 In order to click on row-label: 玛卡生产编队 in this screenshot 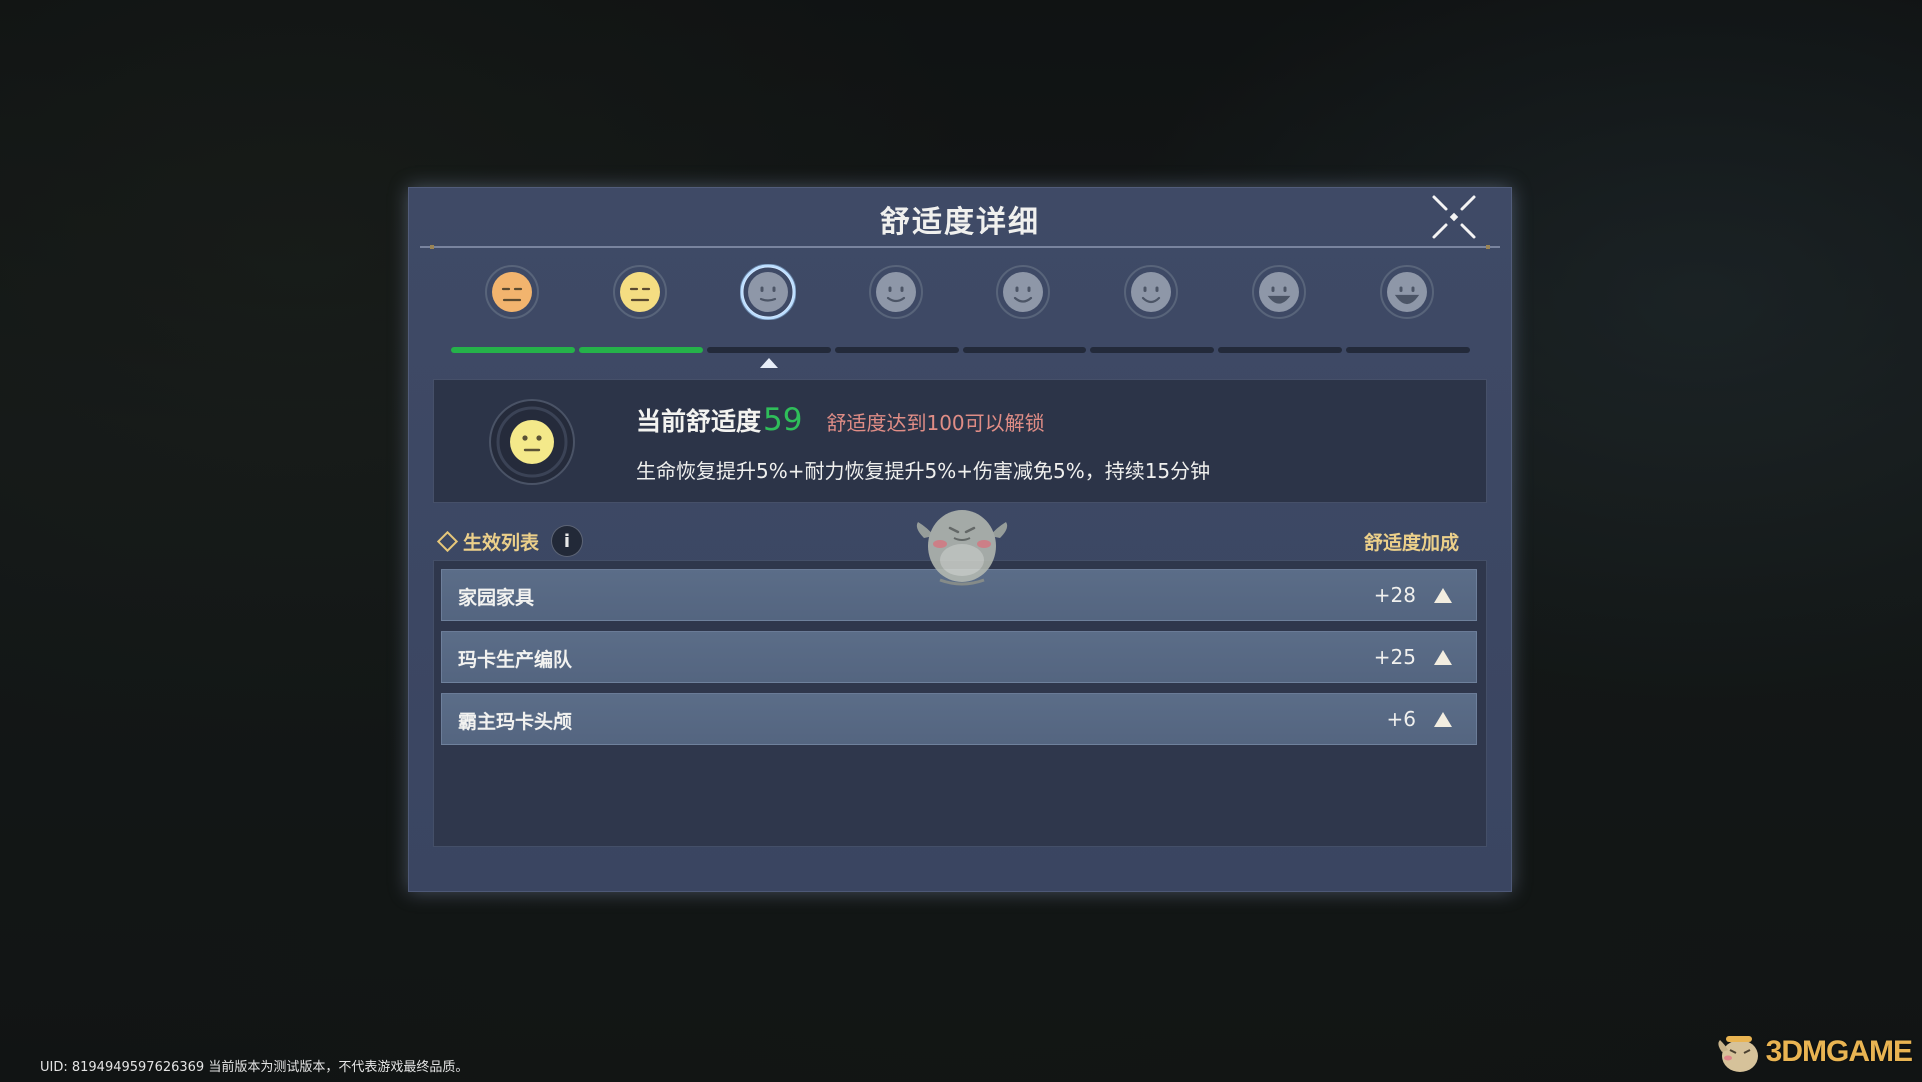, I will do `click(515, 660)`.